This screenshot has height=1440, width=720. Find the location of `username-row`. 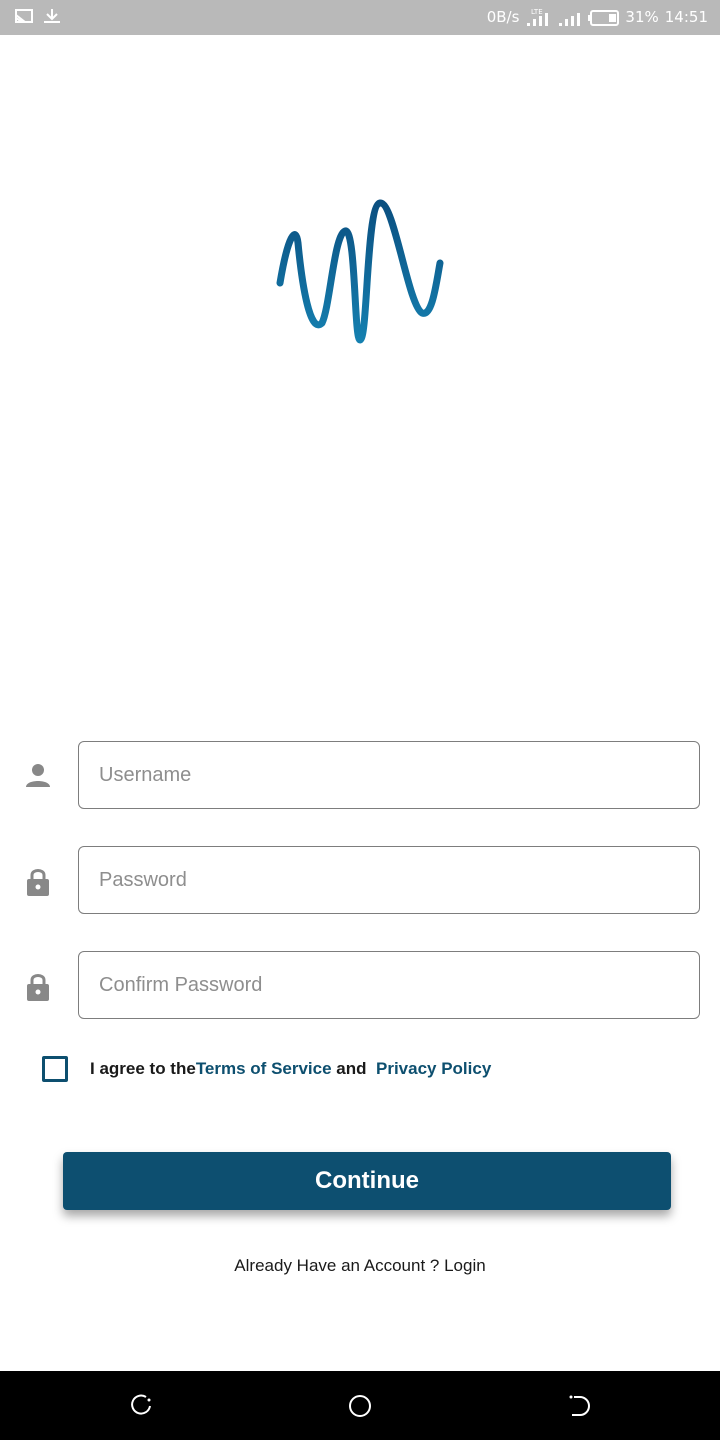

username-row is located at coordinates (360, 776).